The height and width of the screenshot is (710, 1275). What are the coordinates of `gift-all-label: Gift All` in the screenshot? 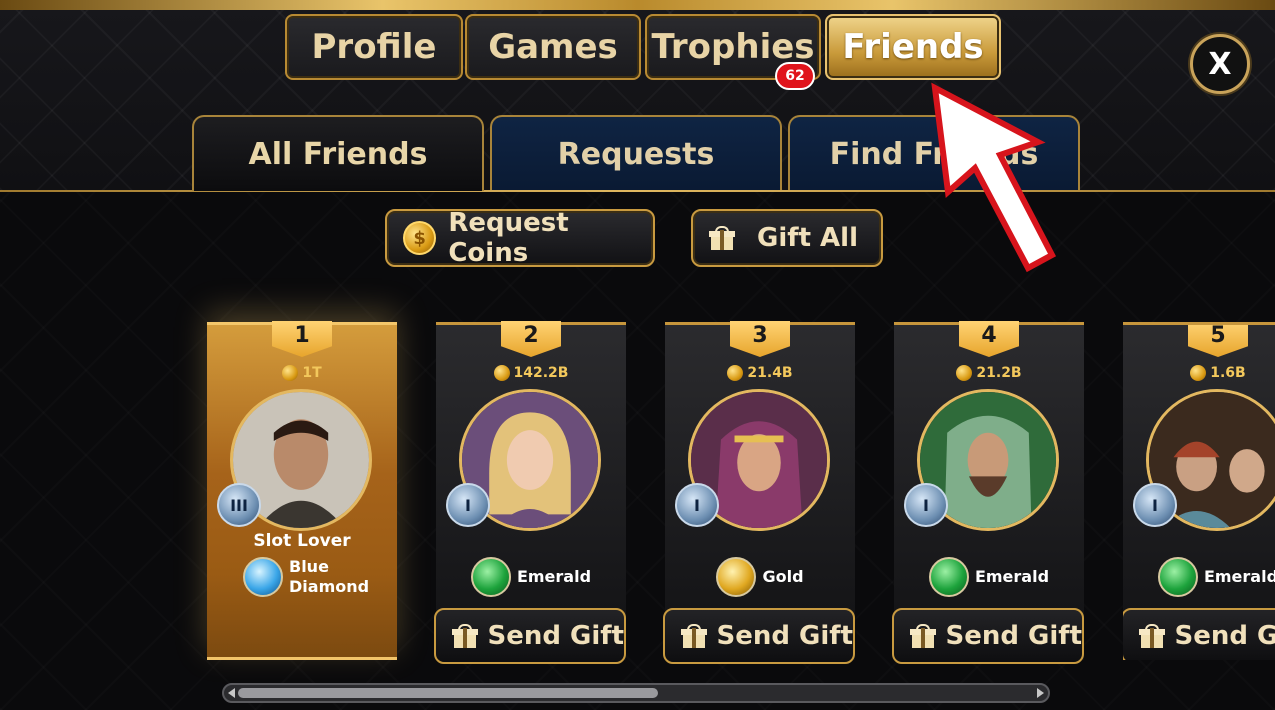 It's located at (807, 238).